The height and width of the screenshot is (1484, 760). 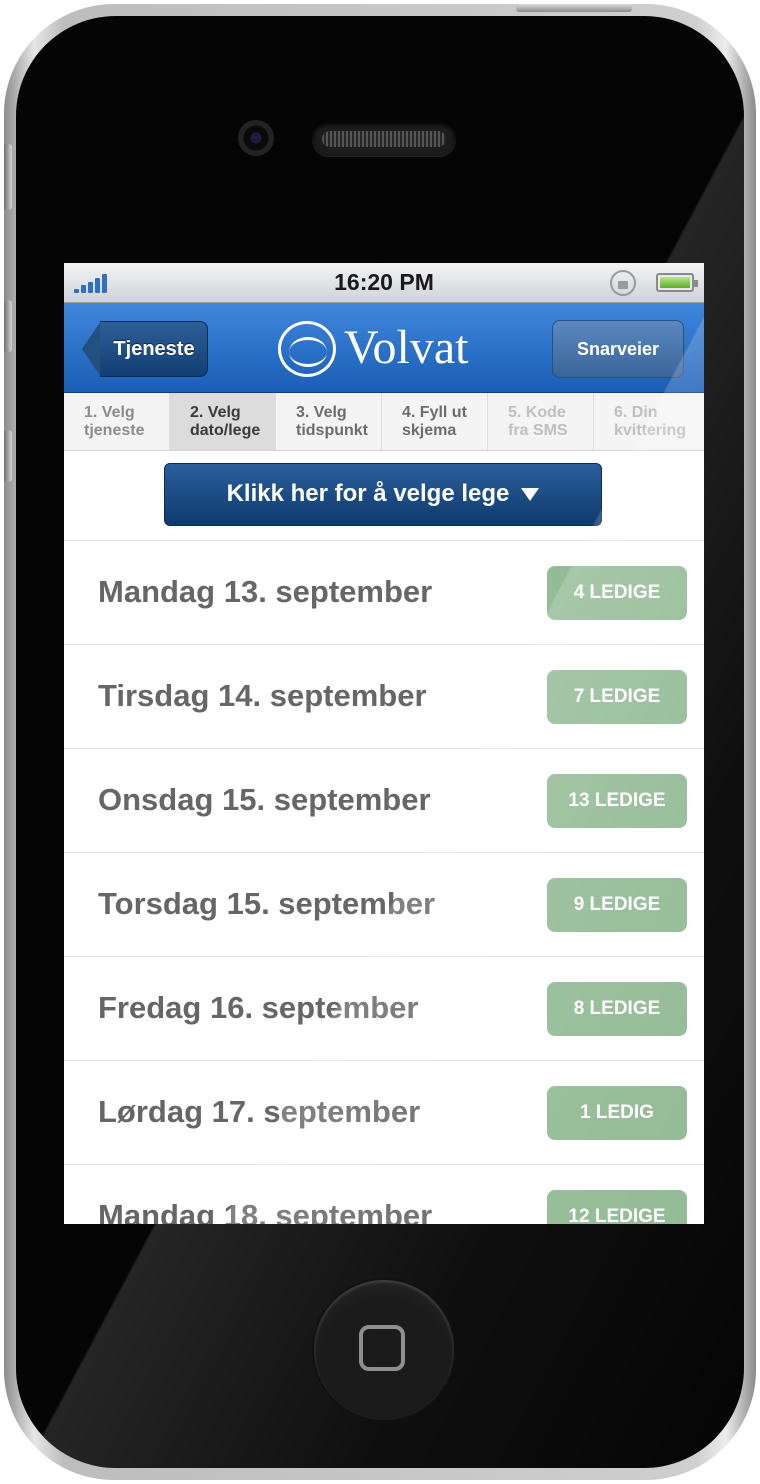 What do you see at coordinates (618, 349) in the screenshot?
I see `shortcuts-button: Snarveier` at bounding box center [618, 349].